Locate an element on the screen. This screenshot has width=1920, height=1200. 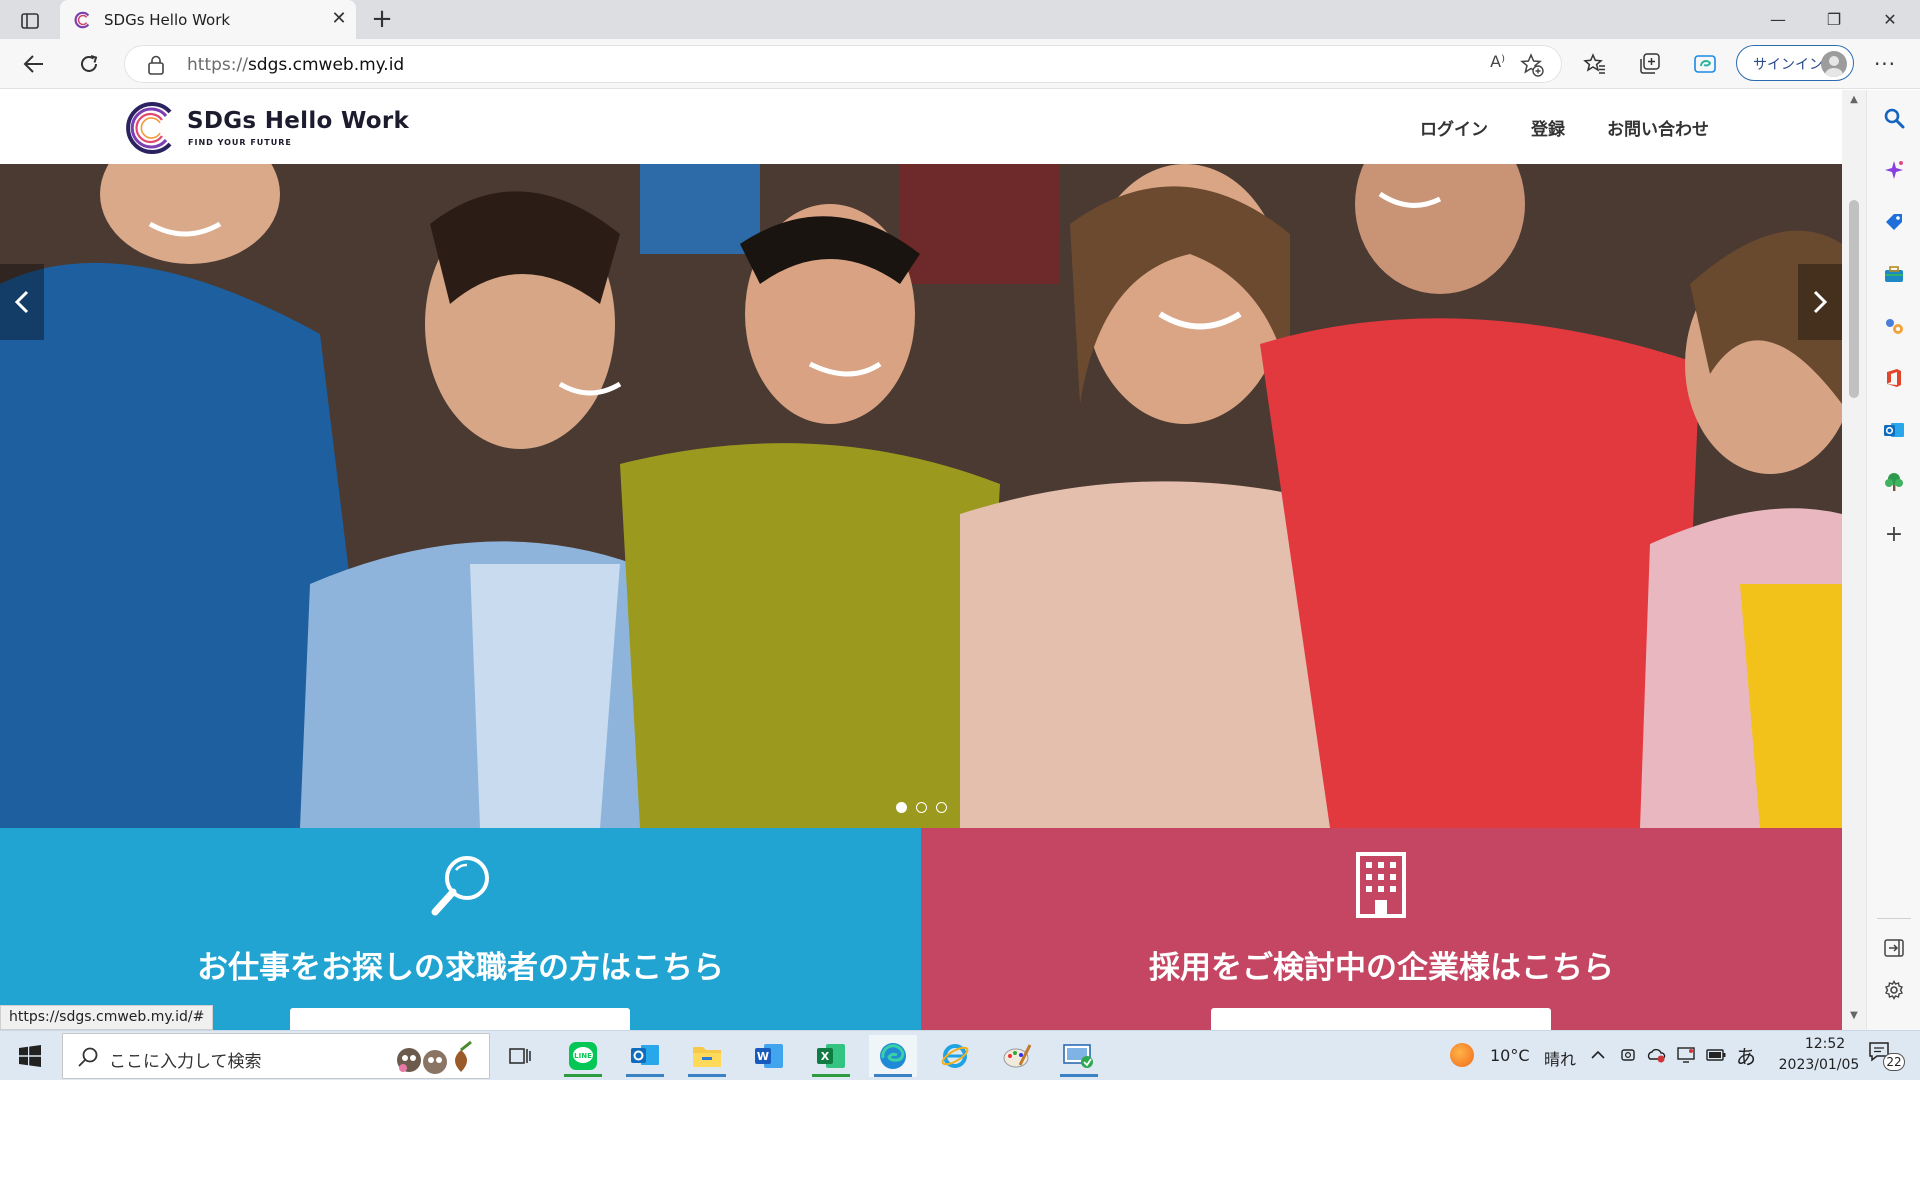
window-maximize-button: ❐ is located at coordinates (1834, 19).